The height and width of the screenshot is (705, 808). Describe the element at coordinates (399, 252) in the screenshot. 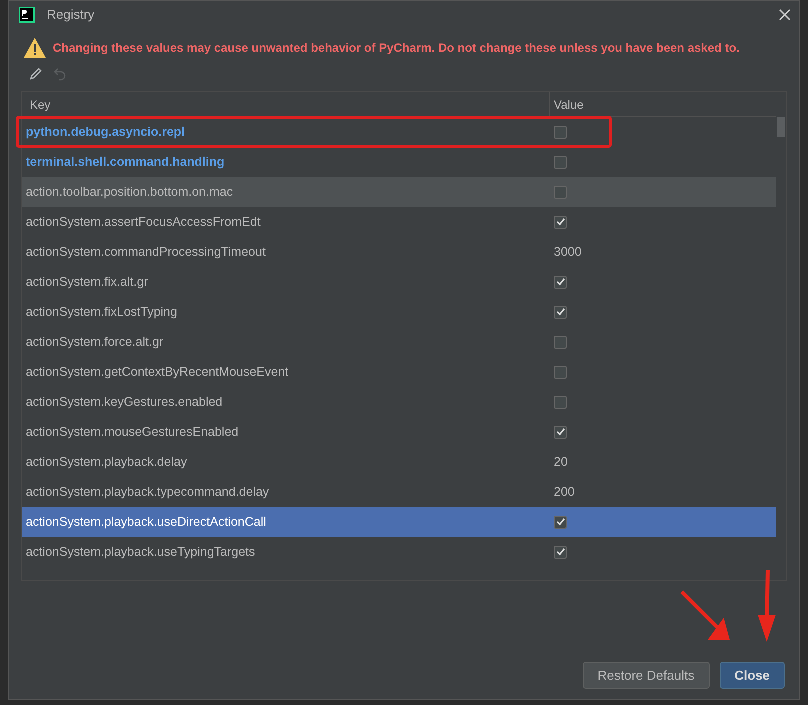

I see `table-row: actionSystem.commandProcessingTimeout 3000` at that location.